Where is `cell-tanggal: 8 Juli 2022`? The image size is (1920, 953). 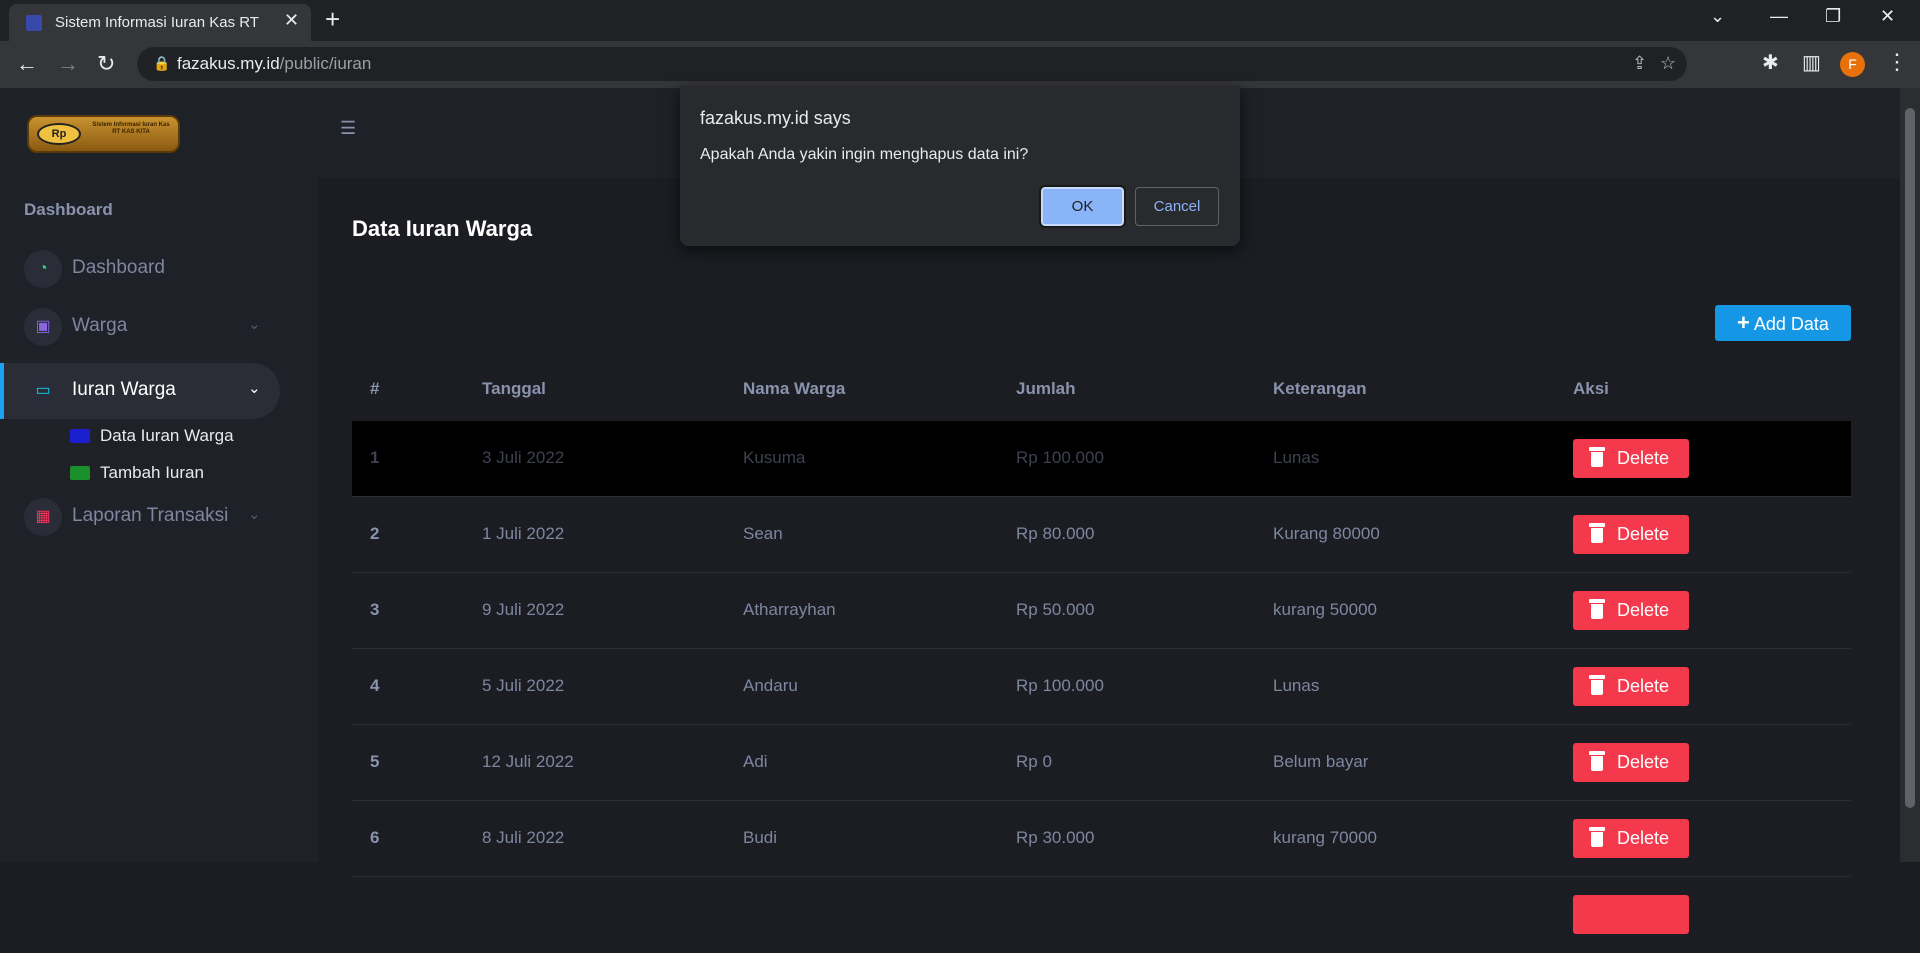 cell-tanggal: 8 Juli 2022 is located at coordinates (523, 837).